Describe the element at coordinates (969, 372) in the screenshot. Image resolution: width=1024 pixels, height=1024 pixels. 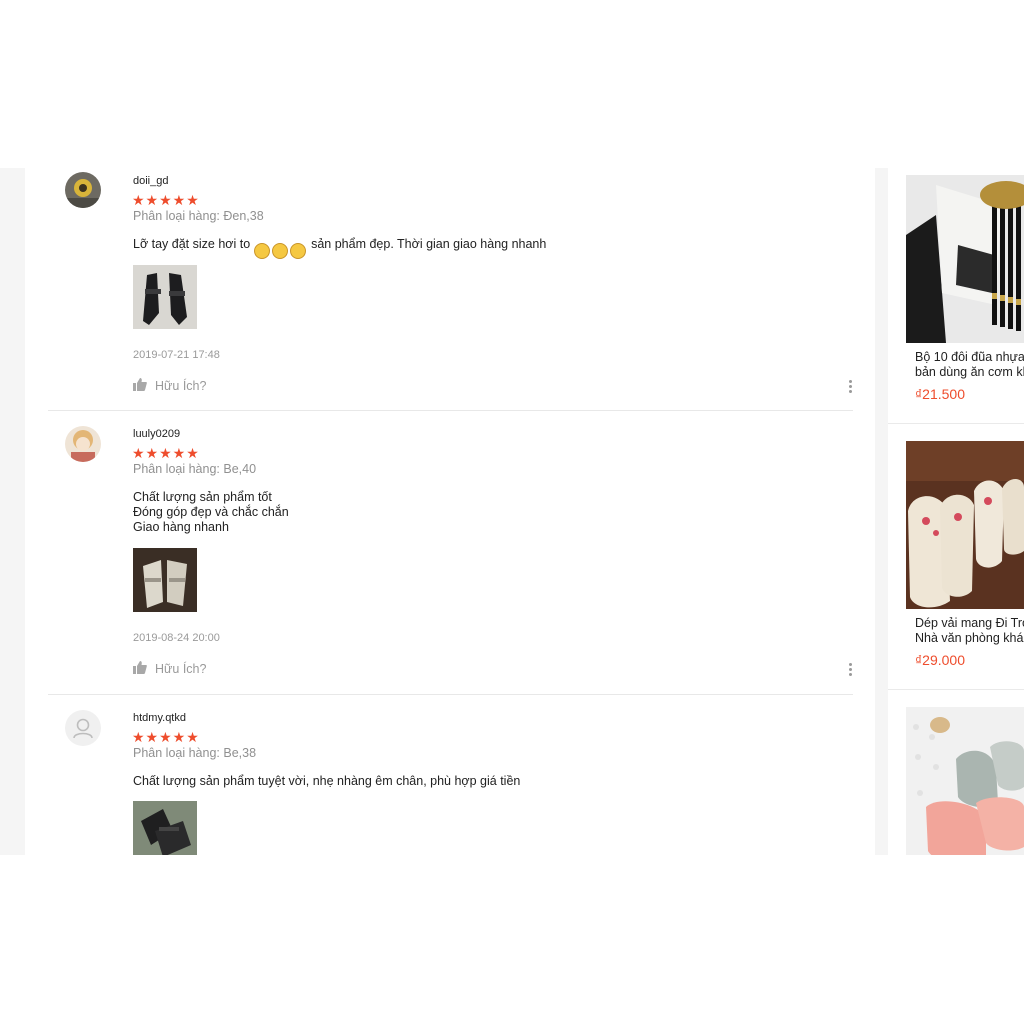
I see `product-title-line: bản dùng ăn cơm kh` at that location.